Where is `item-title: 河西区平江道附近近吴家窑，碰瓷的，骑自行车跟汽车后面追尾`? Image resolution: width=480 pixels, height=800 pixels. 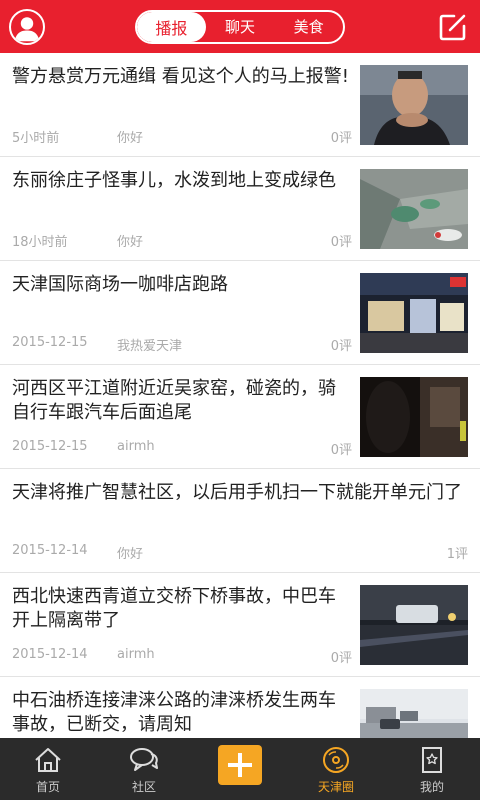 item-title: 河西区平江道附近近吴家窑，碰瓷的，骑自行车跟汽车后面追尾 is located at coordinates (174, 400).